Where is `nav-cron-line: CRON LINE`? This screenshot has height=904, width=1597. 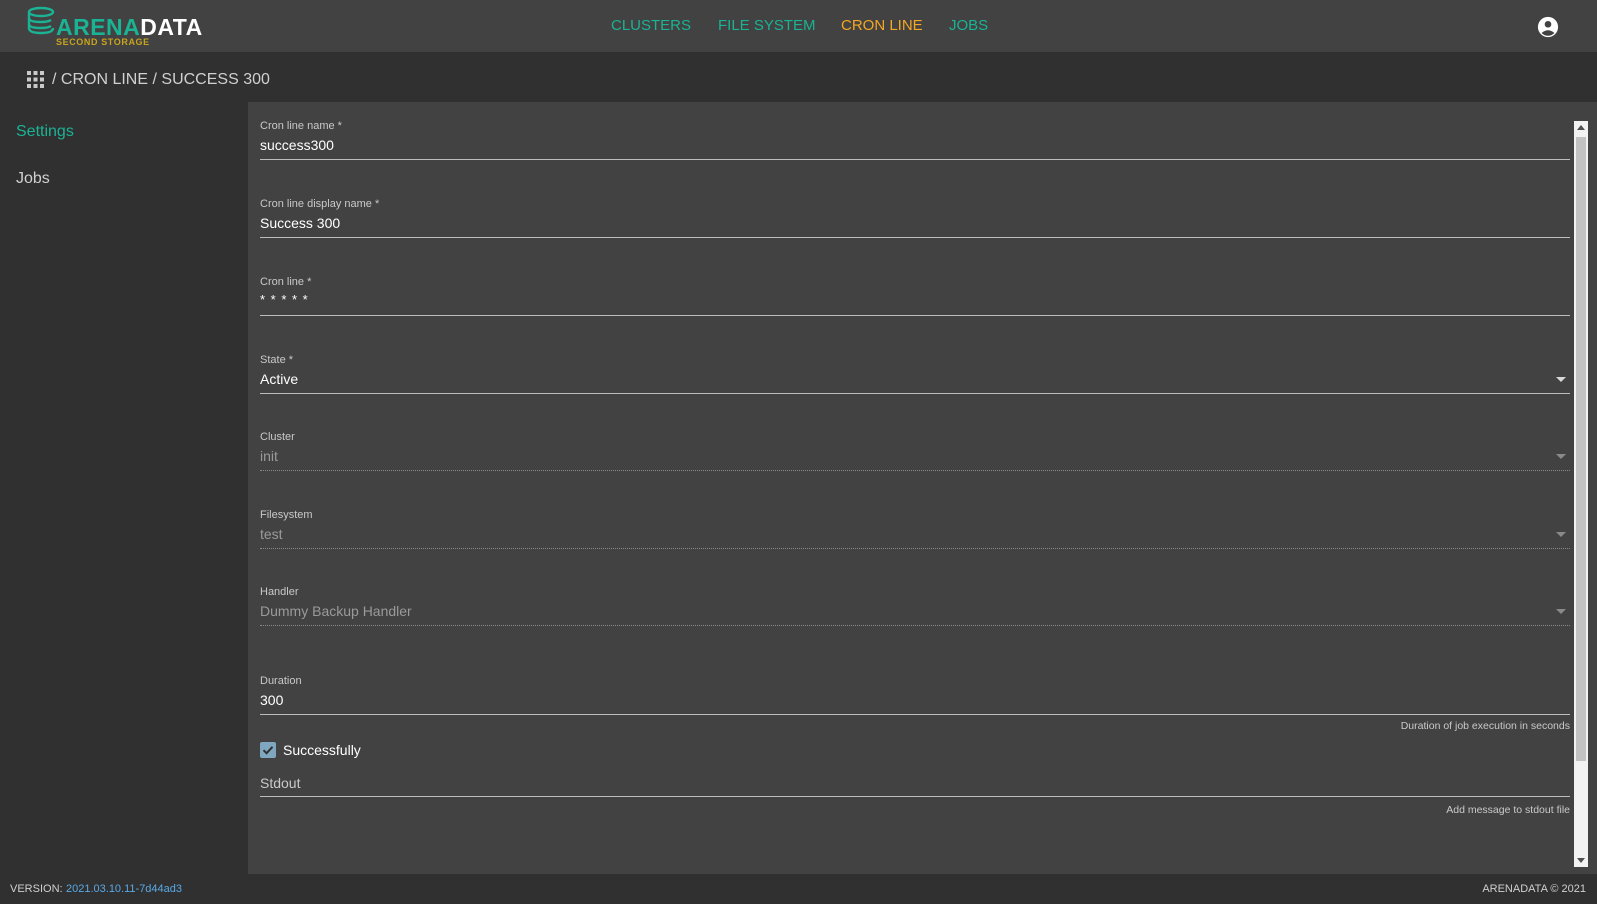 nav-cron-line: CRON LINE is located at coordinates (882, 25).